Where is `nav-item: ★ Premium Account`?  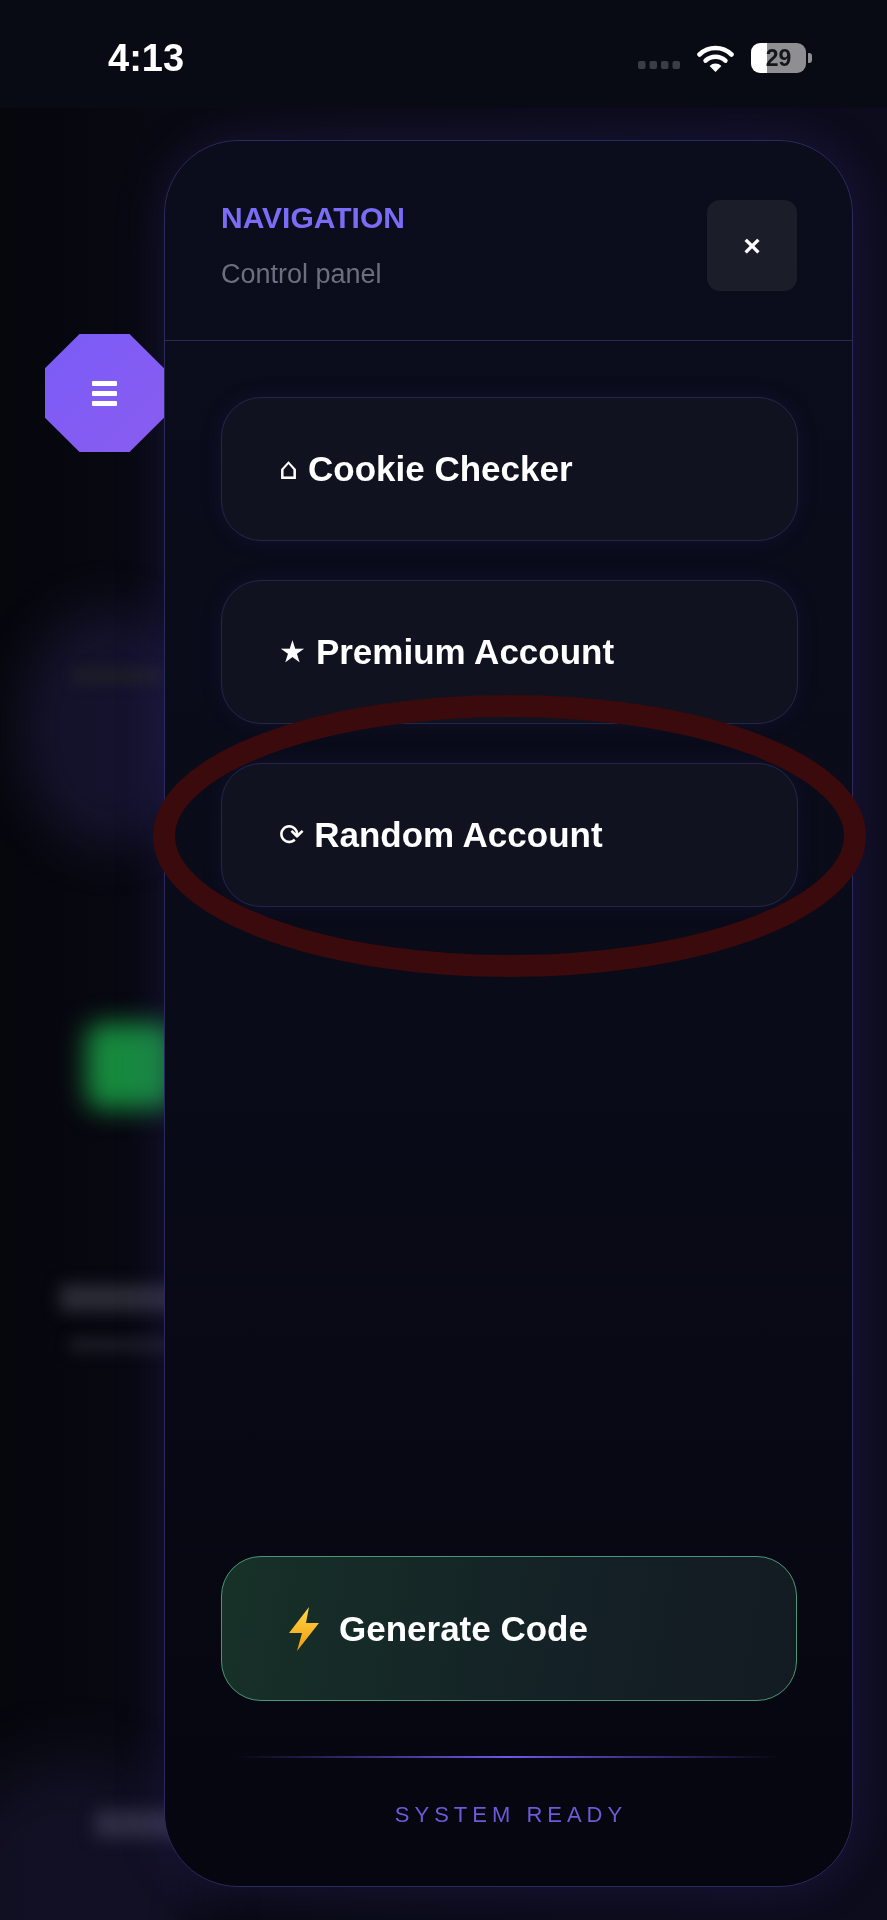
nav-item: ★ Premium Account is located at coordinates (509, 652).